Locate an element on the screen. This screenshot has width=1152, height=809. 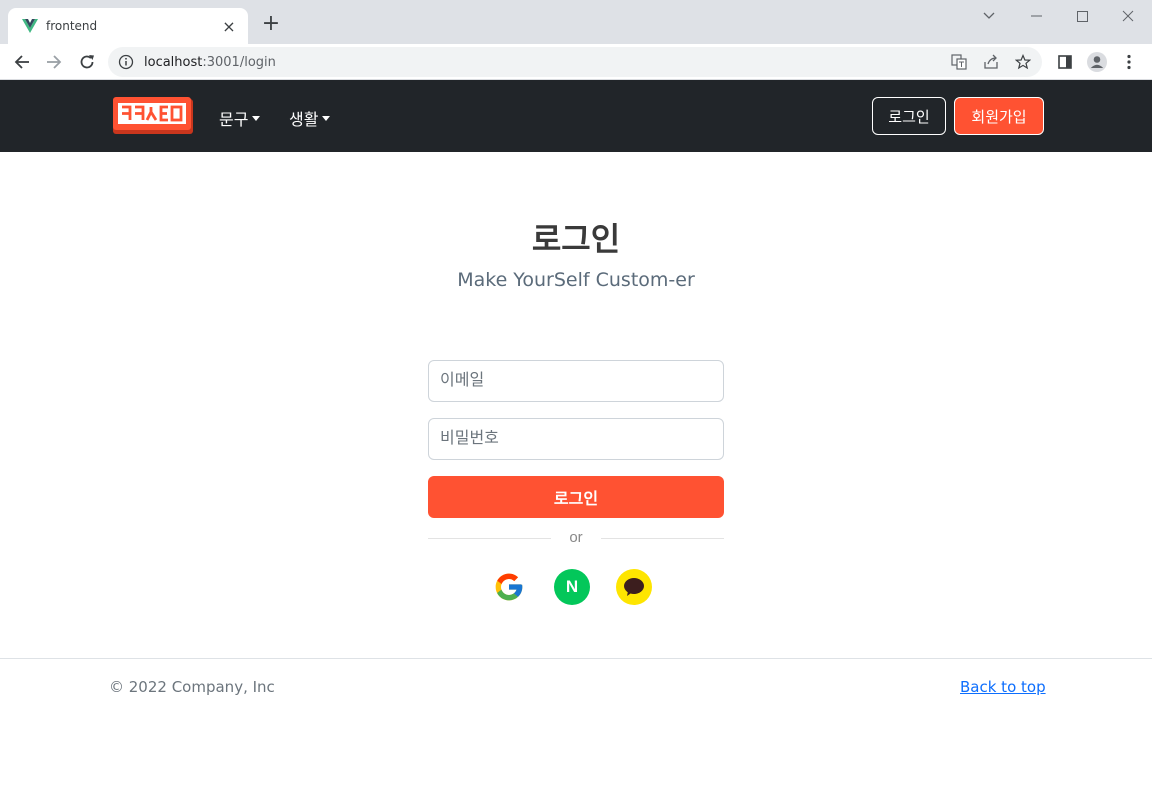
share-icon is located at coordinates (991, 62).